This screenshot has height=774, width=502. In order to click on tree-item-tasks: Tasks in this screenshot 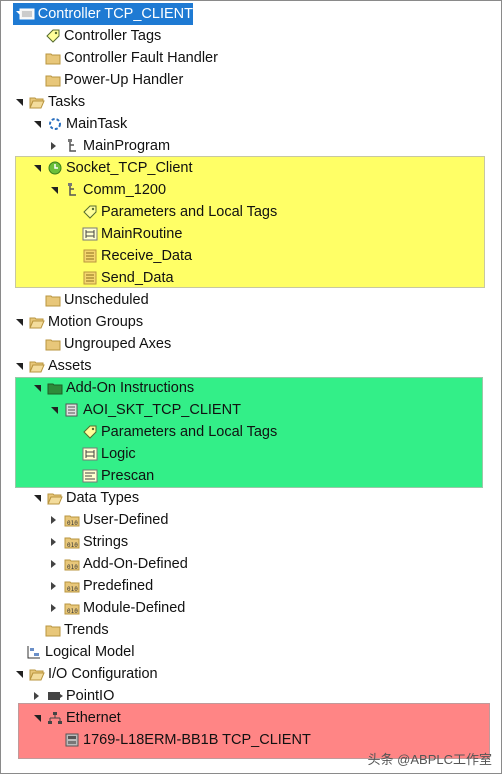, I will do `click(49, 102)`.